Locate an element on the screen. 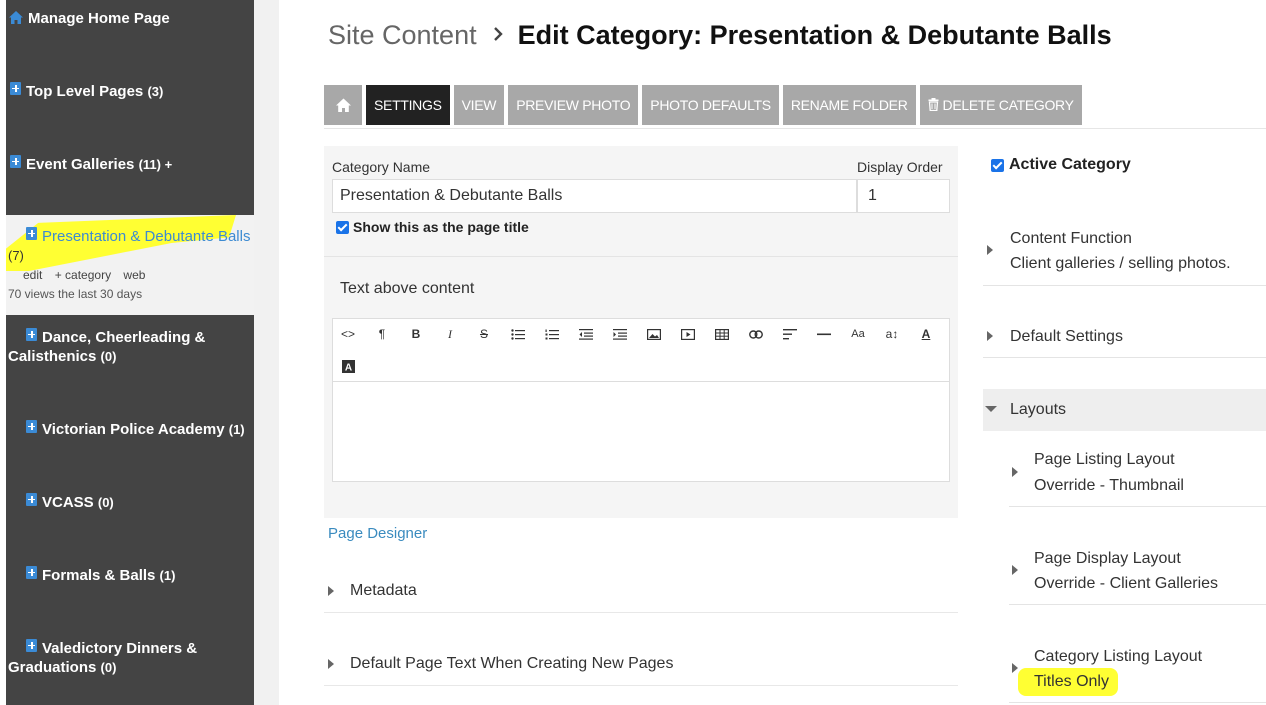 The image size is (1266, 705). rename-folder-button: RENAME FOLDER is located at coordinates (849, 105).